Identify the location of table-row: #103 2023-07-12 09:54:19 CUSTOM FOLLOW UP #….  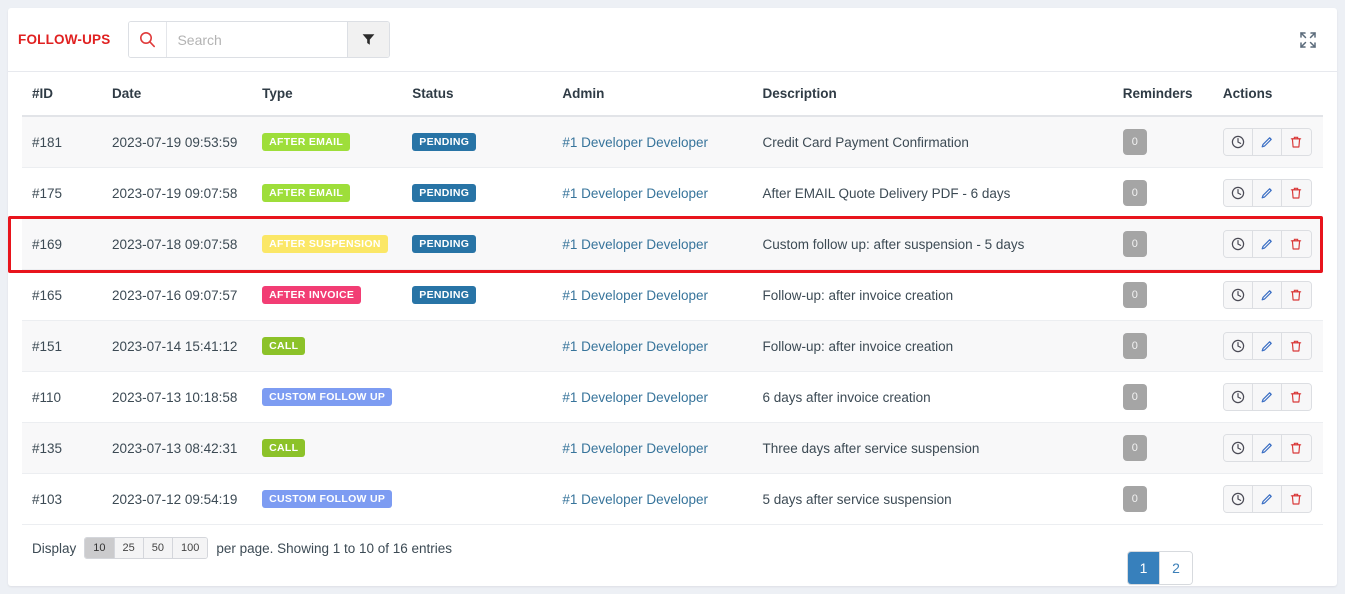
(672, 499).